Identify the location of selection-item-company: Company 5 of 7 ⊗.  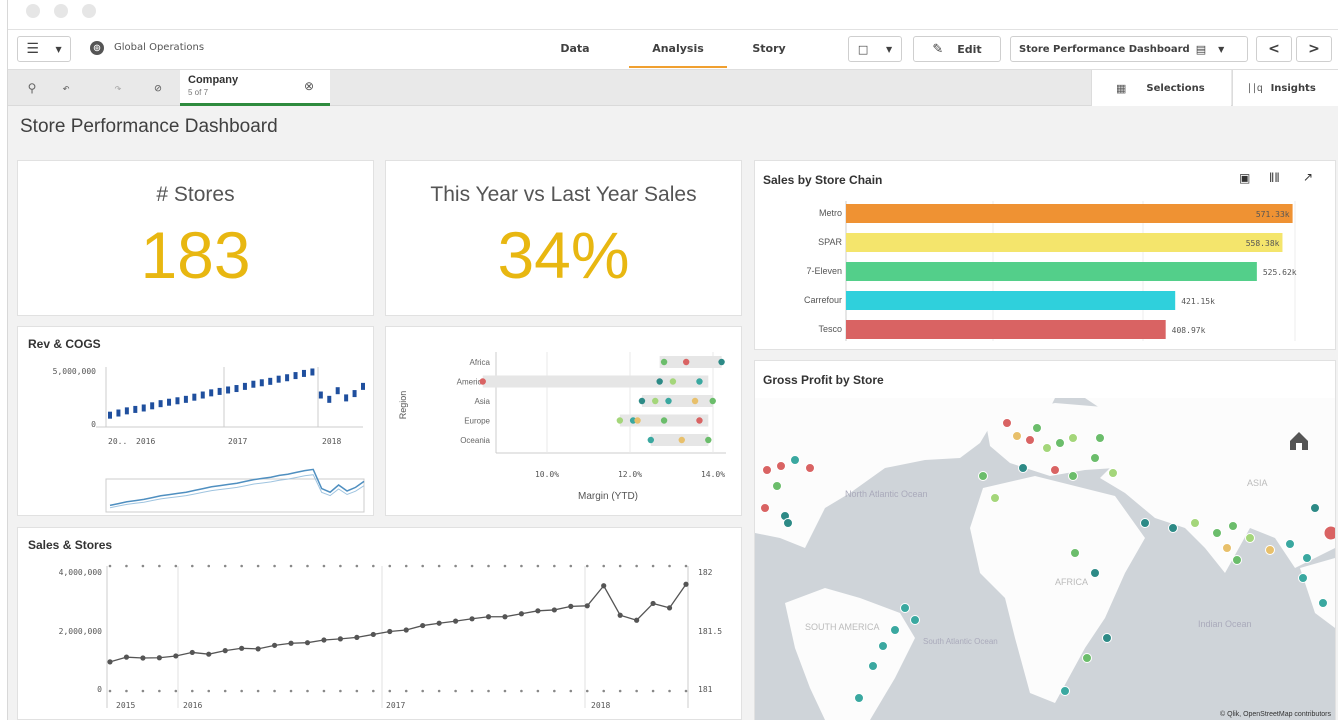
(255, 88).